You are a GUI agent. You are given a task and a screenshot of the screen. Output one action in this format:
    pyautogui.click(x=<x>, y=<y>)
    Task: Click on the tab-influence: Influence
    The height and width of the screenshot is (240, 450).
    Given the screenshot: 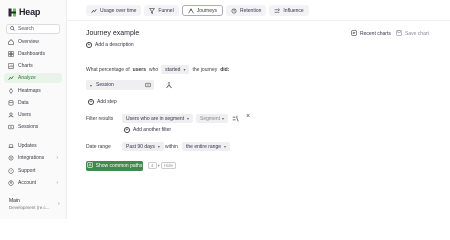 What is the action you would take?
    pyautogui.click(x=289, y=10)
    